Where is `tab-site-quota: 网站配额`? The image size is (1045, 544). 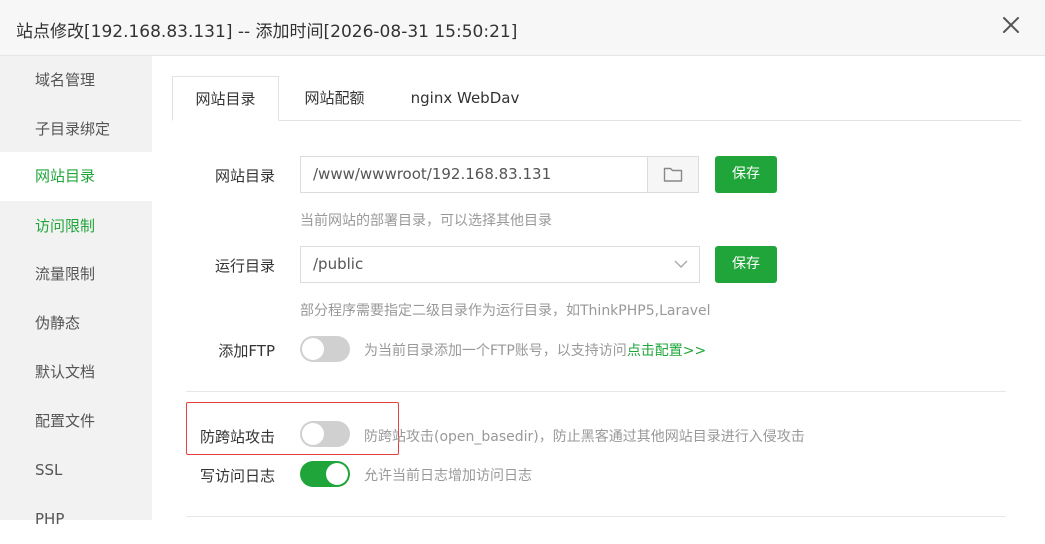 tab-site-quota: 网站配额 is located at coordinates (334, 98).